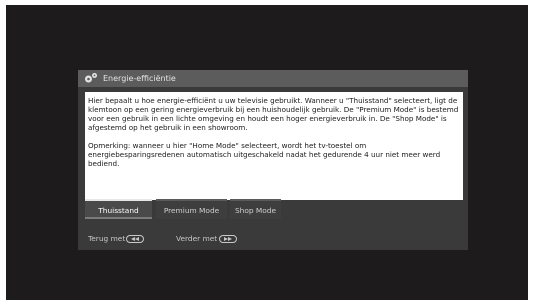  I want to click on rewind-key-icon, so click(135, 239).